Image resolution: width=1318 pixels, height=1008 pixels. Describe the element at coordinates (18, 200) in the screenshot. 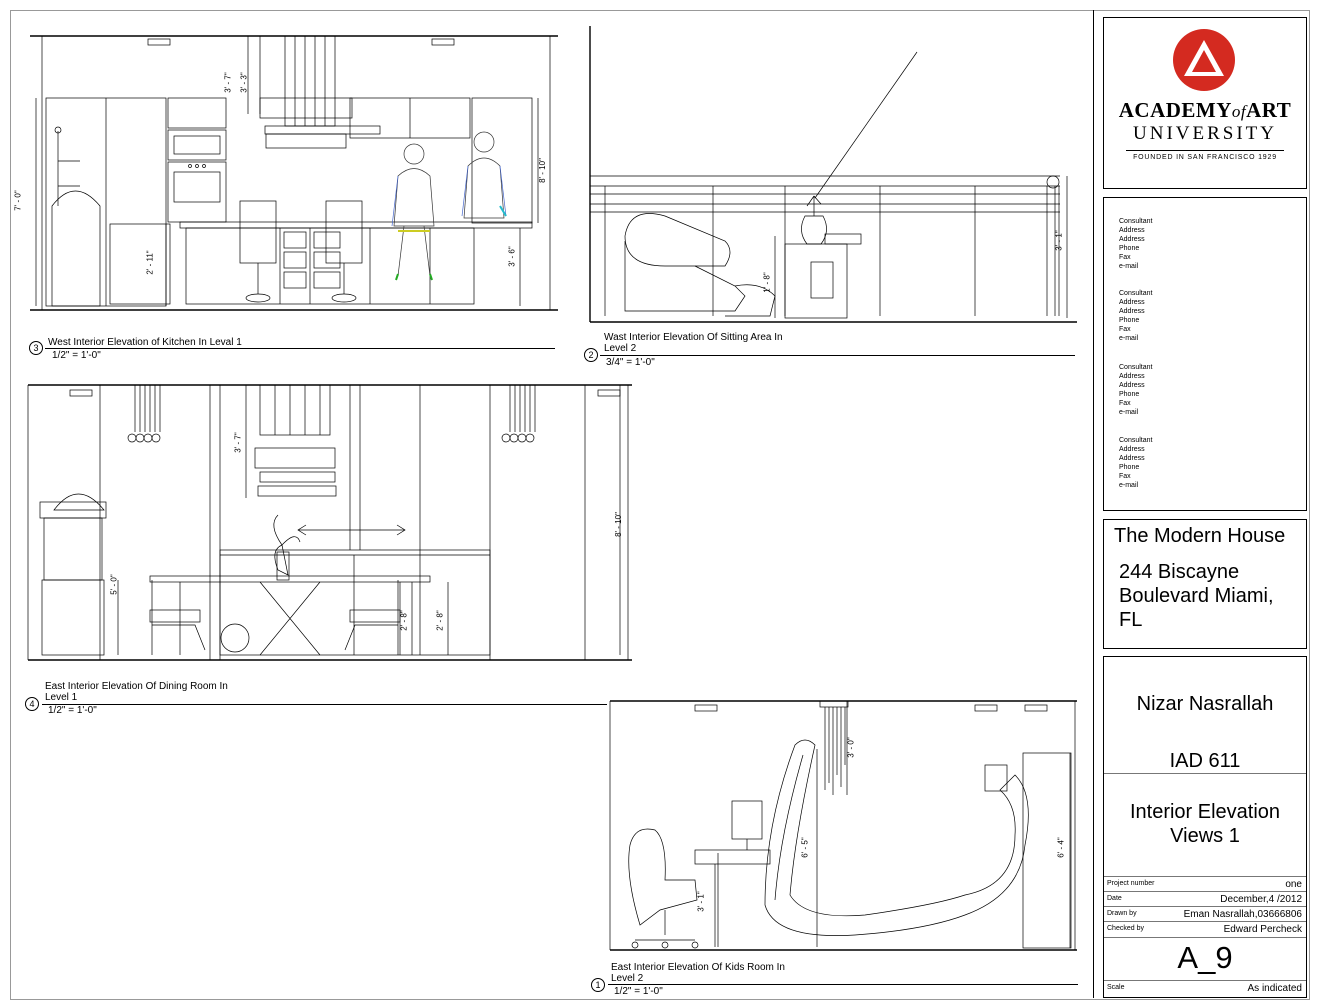

I see `dimension-label: 7' - 0"` at that location.